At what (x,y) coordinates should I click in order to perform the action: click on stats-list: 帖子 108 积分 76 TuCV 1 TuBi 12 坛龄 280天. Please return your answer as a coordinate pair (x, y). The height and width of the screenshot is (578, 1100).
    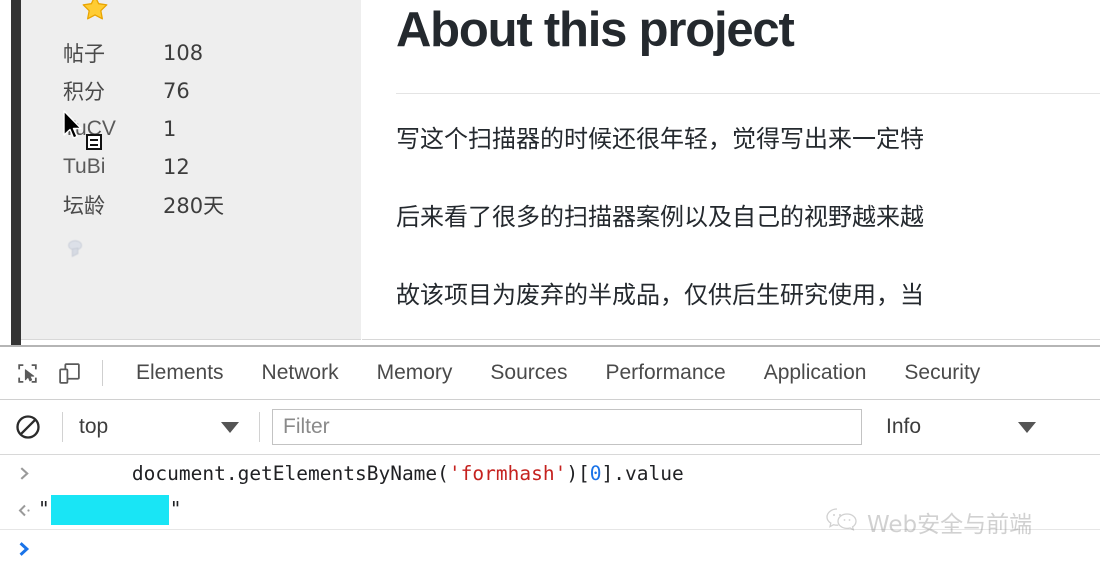
    Looking at the image, I should click on (193, 129).